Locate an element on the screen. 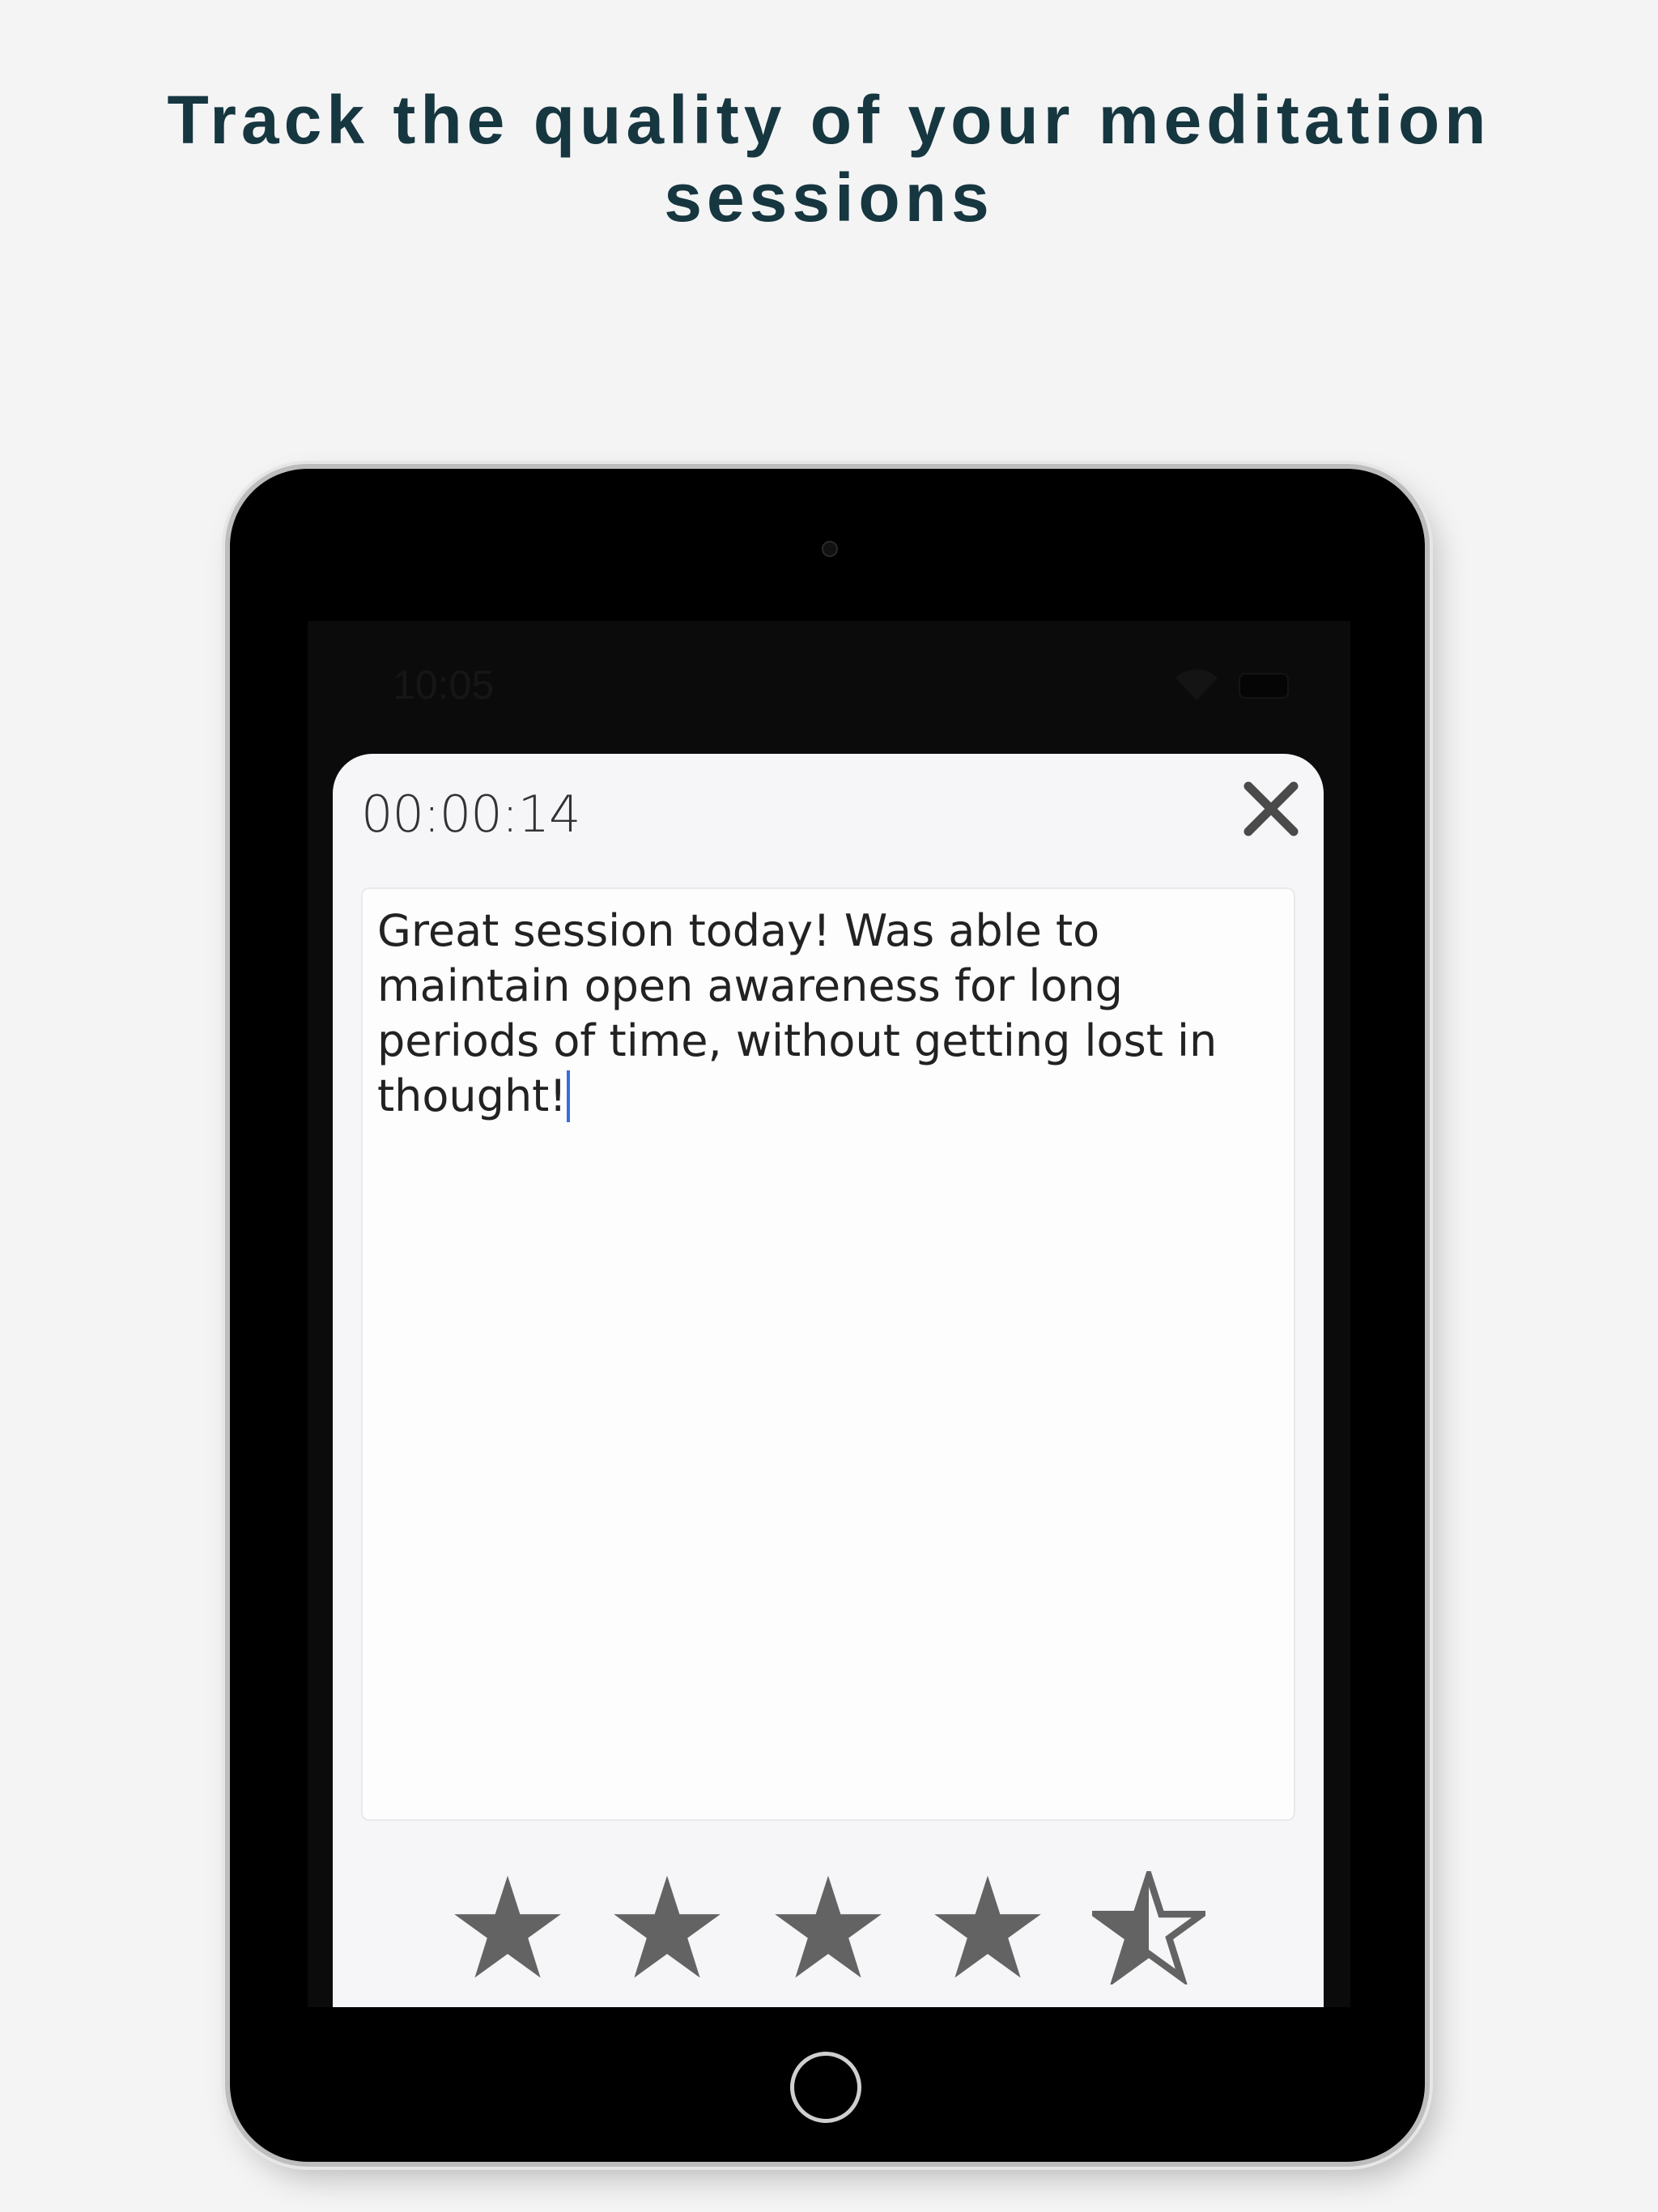 This screenshot has width=1658, height=2212. star-rating is located at coordinates (828, 1932).